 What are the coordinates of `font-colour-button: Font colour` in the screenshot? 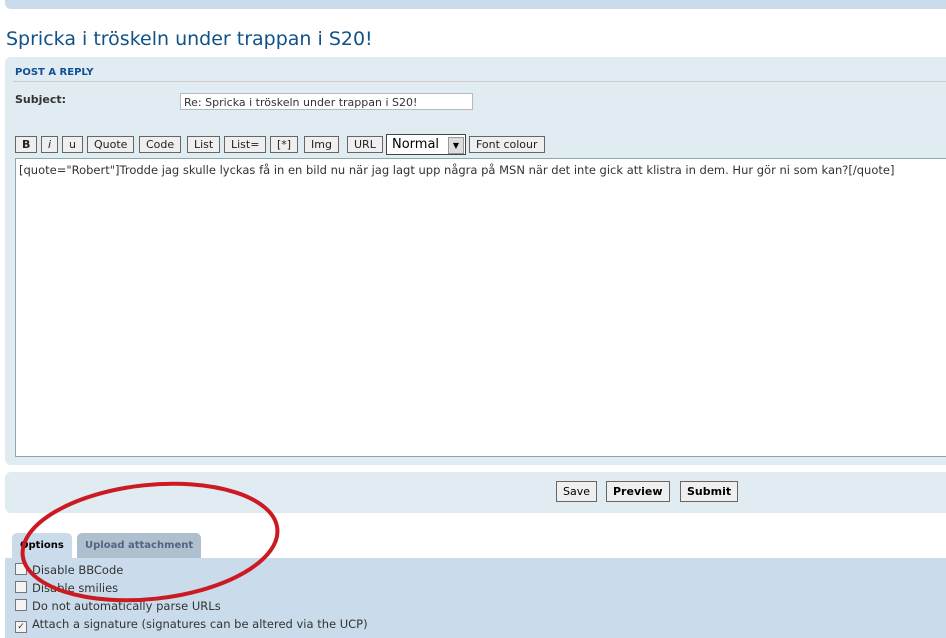 It's located at (507, 144).